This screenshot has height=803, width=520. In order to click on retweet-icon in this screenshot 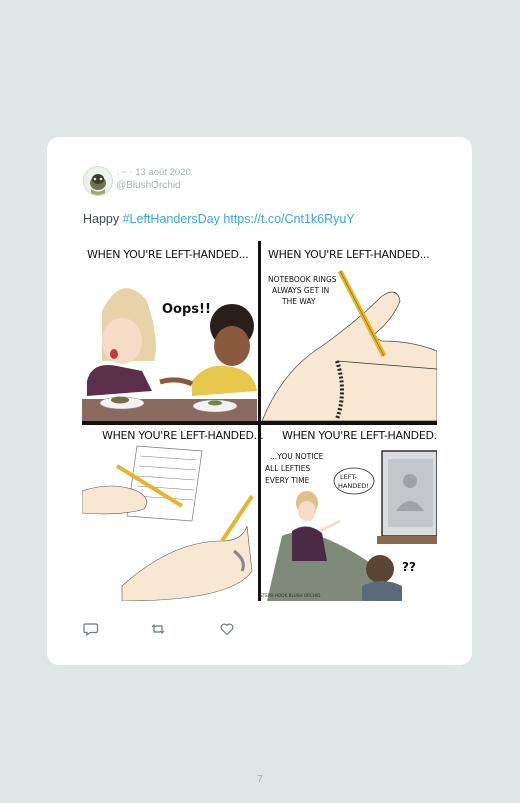, I will do `click(158, 629)`.